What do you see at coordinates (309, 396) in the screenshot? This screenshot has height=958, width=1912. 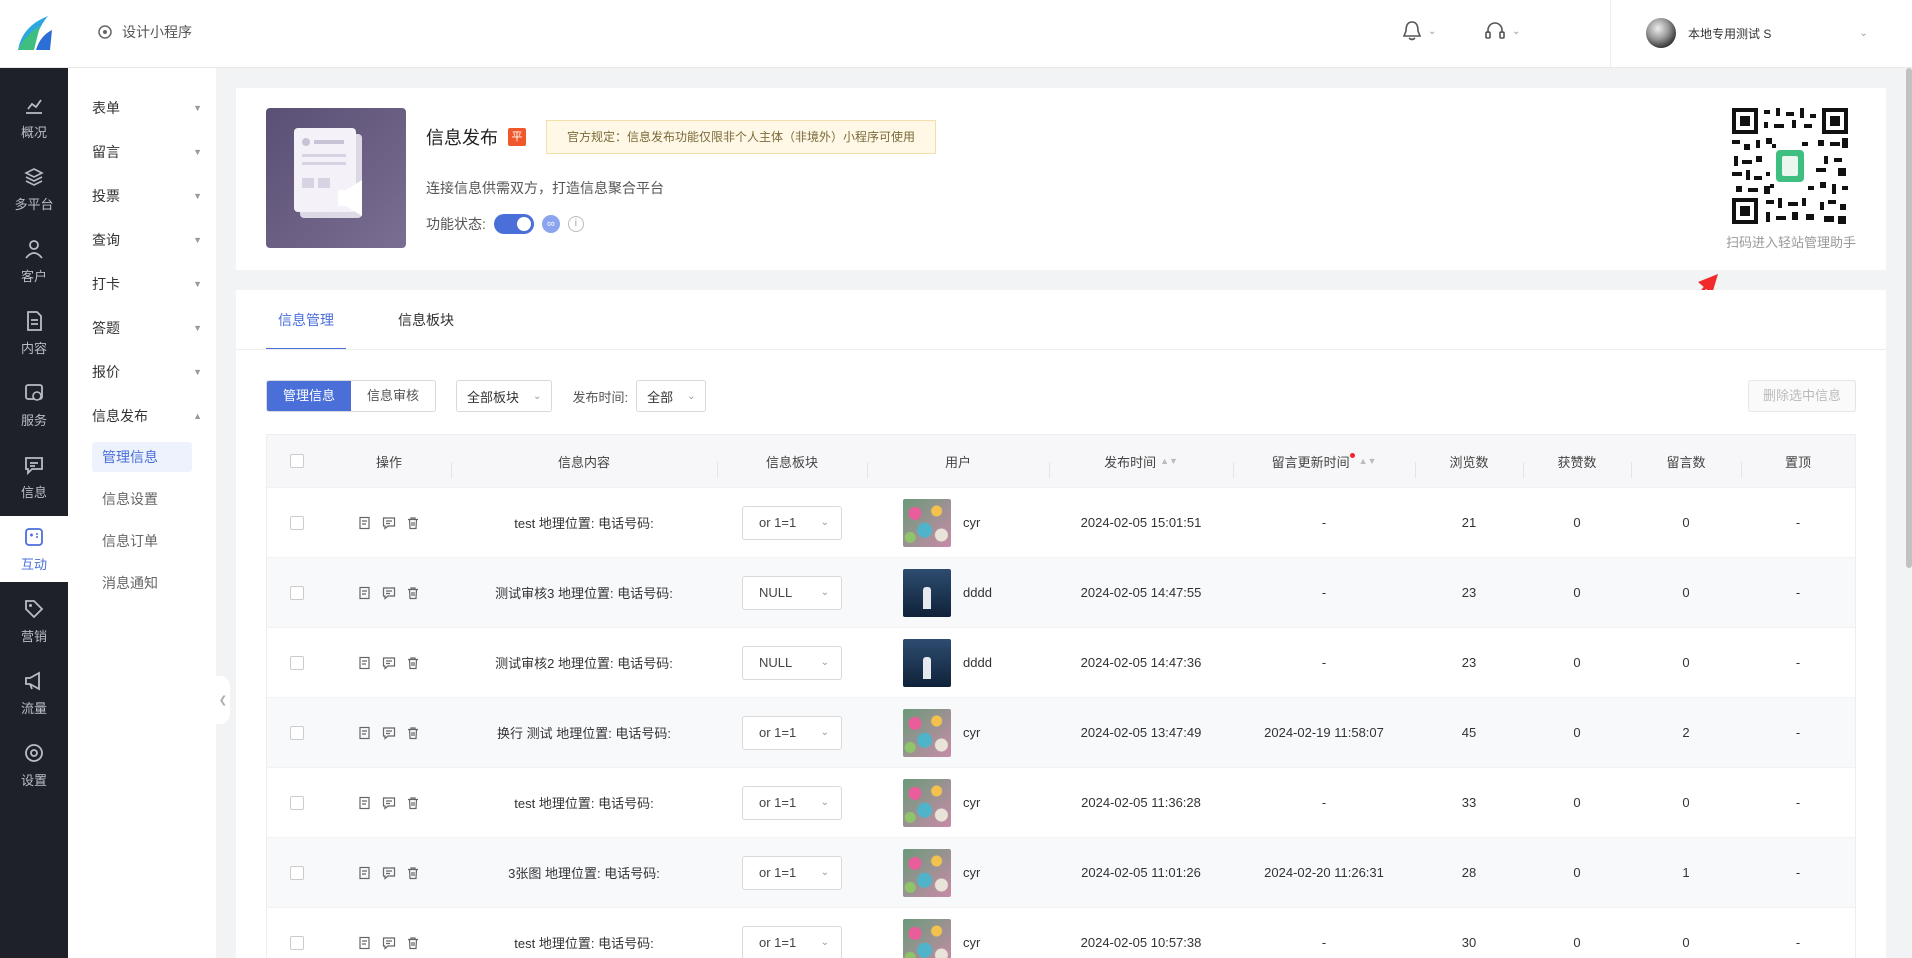 I see `segment-manage-info: 管理信息` at bounding box center [309, 396].